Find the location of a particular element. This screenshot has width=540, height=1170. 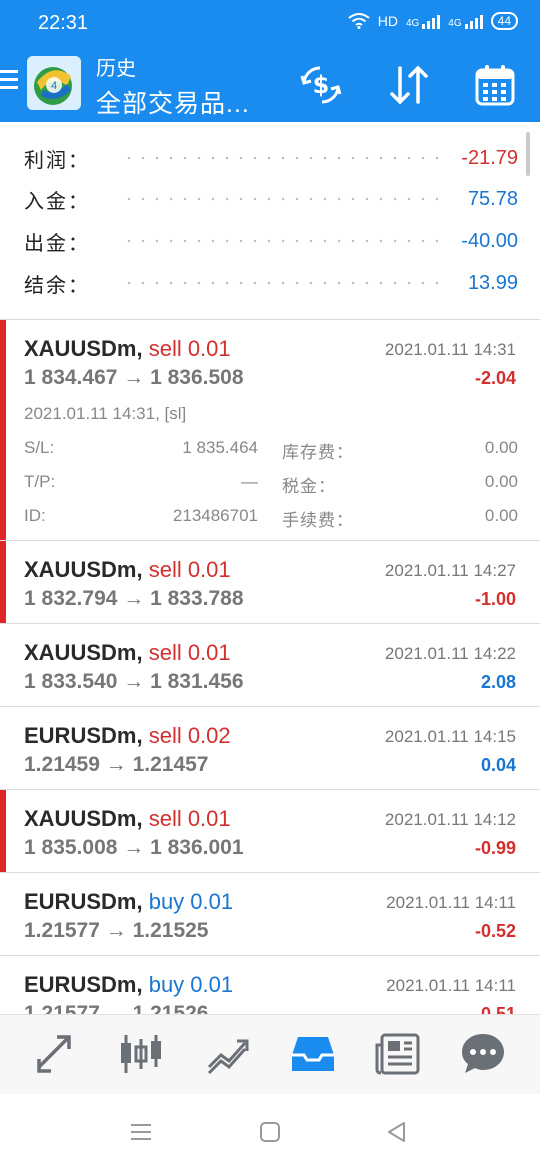

calendar-icon is located at coordinates (495, 85).